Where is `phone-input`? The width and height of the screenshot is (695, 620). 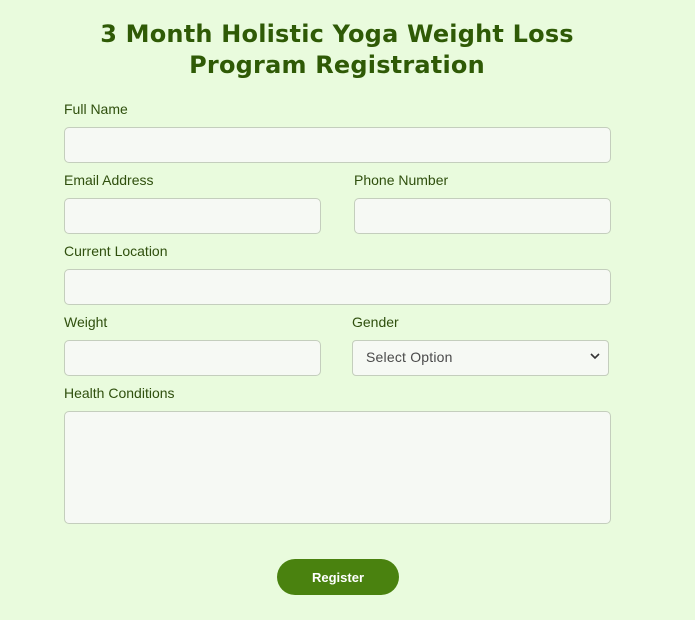
phone-input is located at coordinates (482, 216).